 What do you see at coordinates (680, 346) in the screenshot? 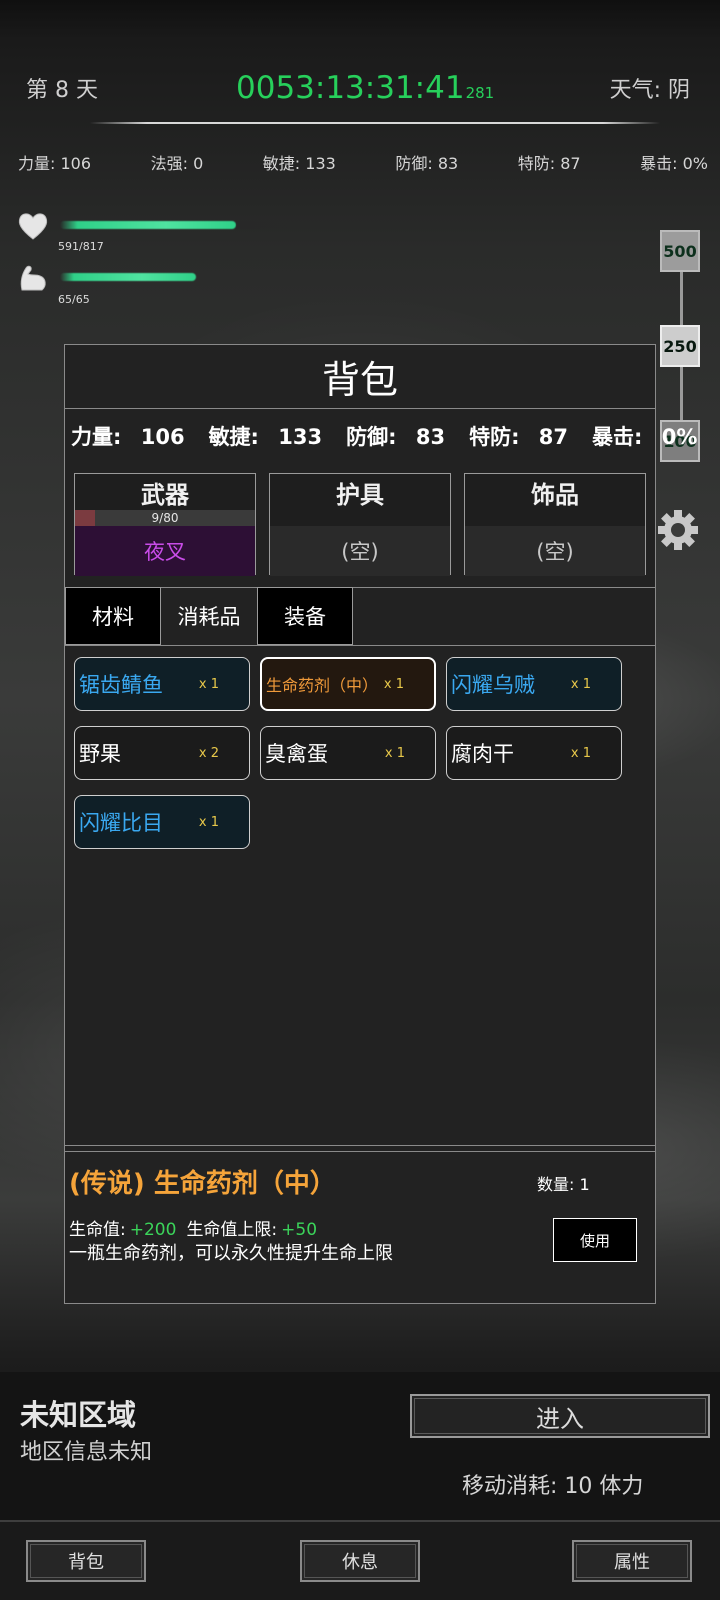
I see `zoom-250-button: 250` at bounding box center [680, 346].